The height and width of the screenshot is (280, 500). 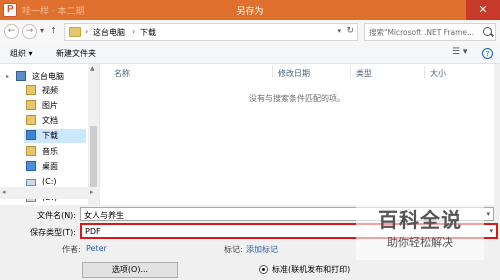 I want to click on filename-dropdown-icon: ▾, so click(x=488, y=214).